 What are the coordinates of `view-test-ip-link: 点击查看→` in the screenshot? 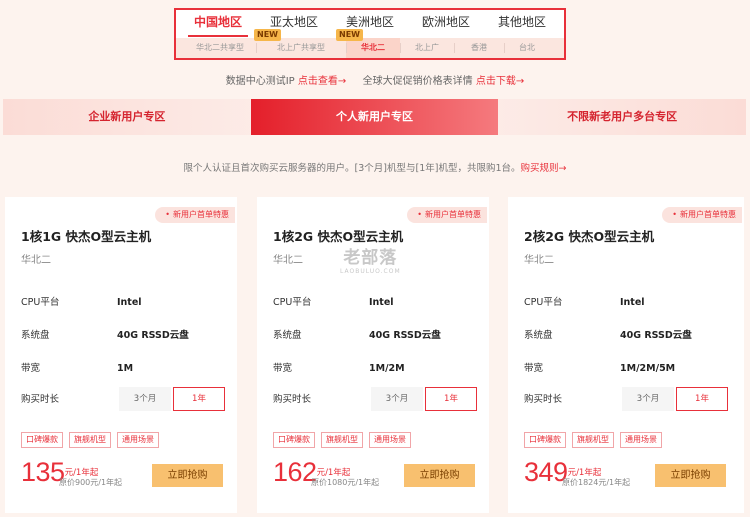 It's located at (322, 81).